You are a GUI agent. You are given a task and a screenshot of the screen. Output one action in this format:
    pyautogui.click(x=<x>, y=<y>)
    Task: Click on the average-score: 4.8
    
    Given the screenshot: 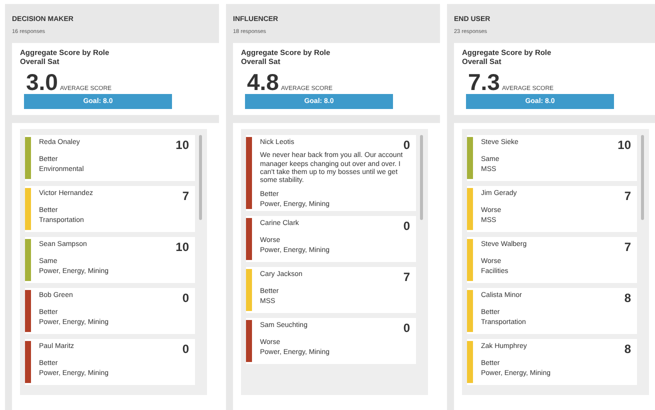 What is the action you would take?
    pyautogui.click(x=263, y=82)
    